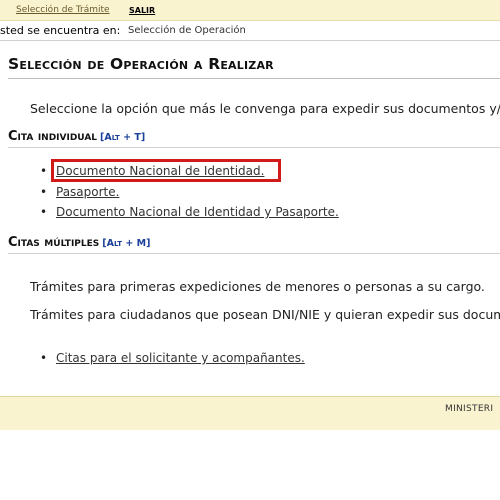 The width and height of the screenshot is (500, 500). I want to click on shortcut-hint-alt-m: [Alt + M], so click(126, 243).